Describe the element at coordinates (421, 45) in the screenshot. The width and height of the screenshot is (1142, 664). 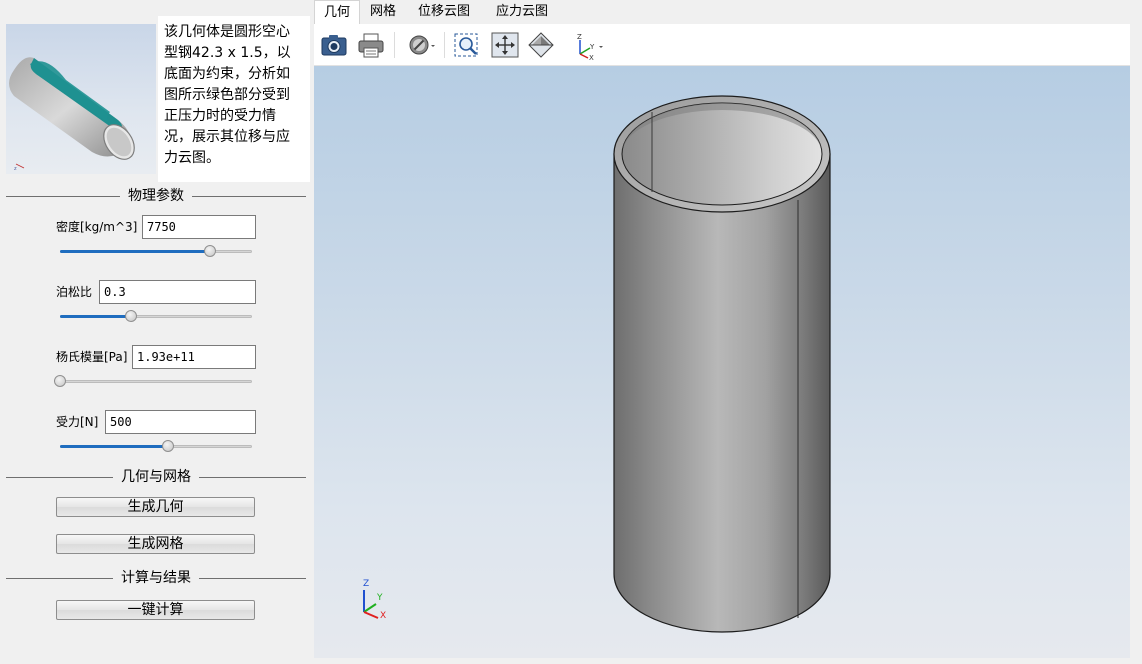
I see `display-mode-icon` at that location.